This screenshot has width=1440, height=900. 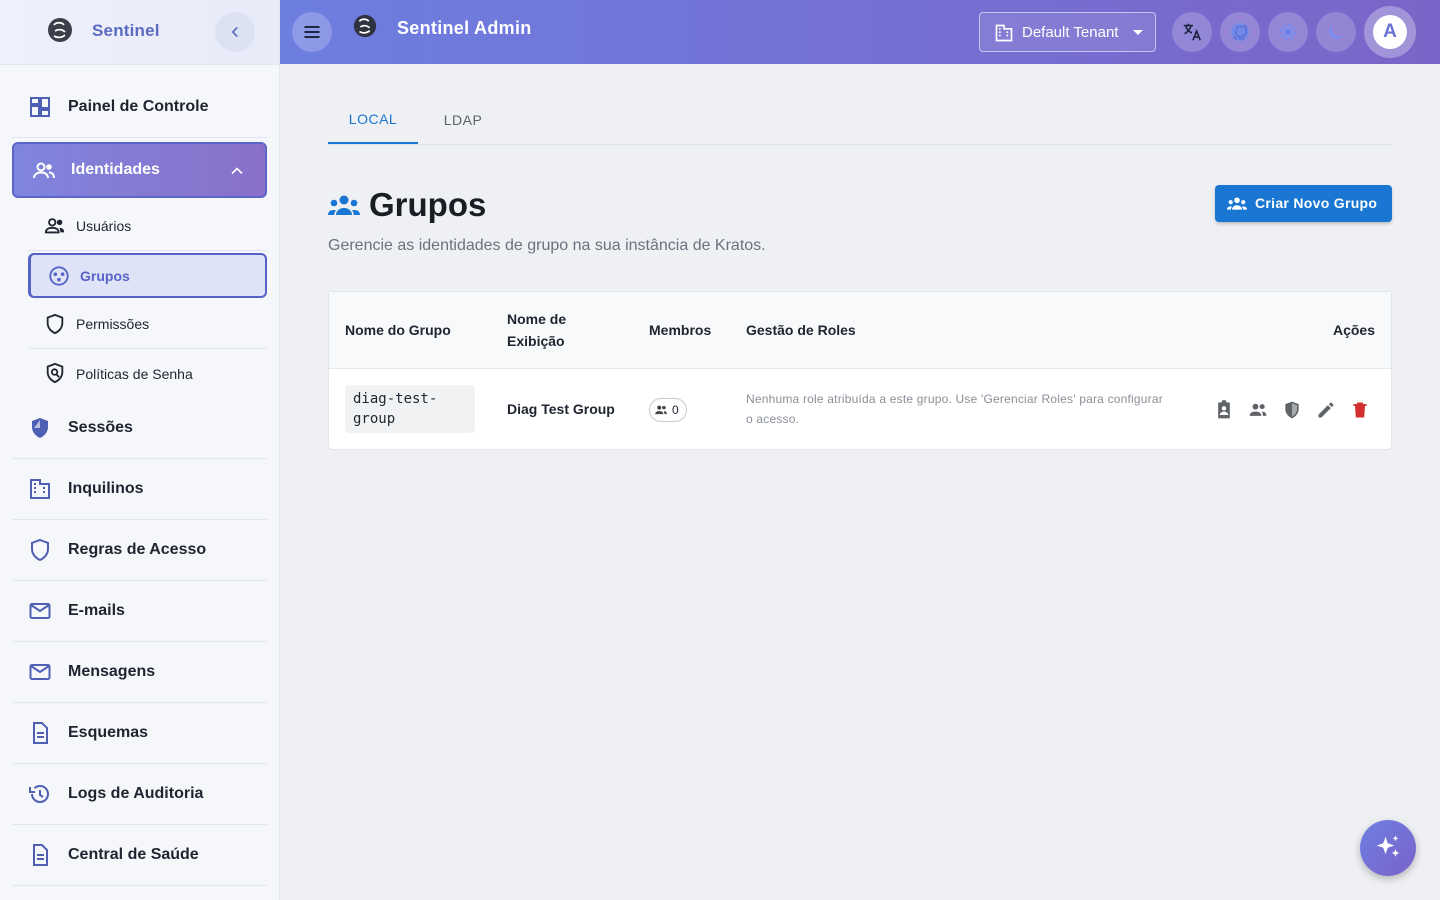 I want to click on create-group-button-label: Criar Novo Grupo, so click(x=1316, y=203).